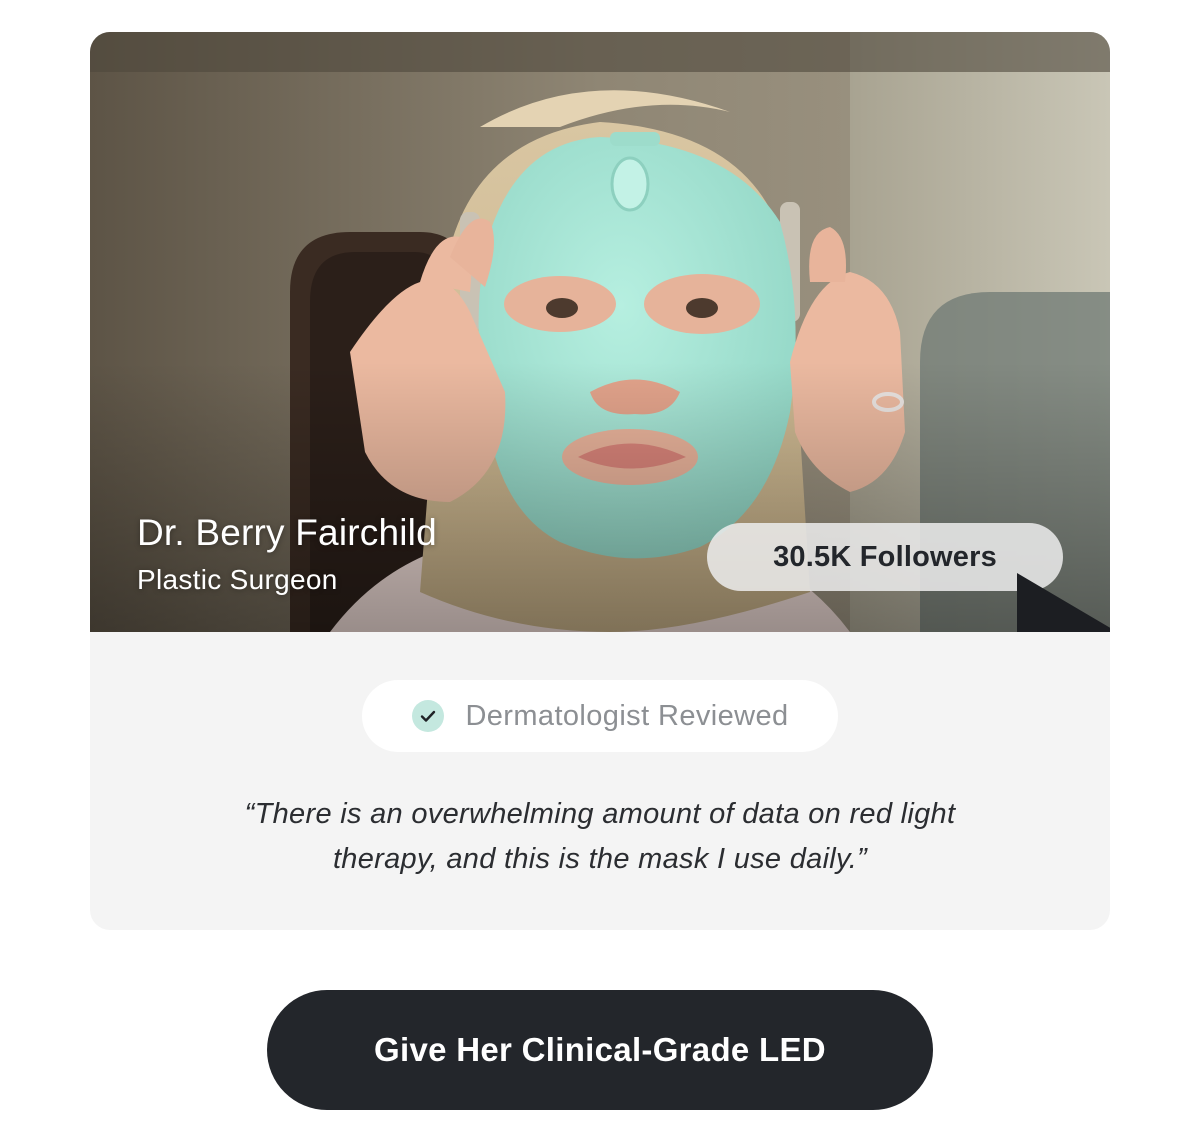  Describe the element at coordinates (428, 716) in the screenshot. I see `check-circle-icon` at that location.